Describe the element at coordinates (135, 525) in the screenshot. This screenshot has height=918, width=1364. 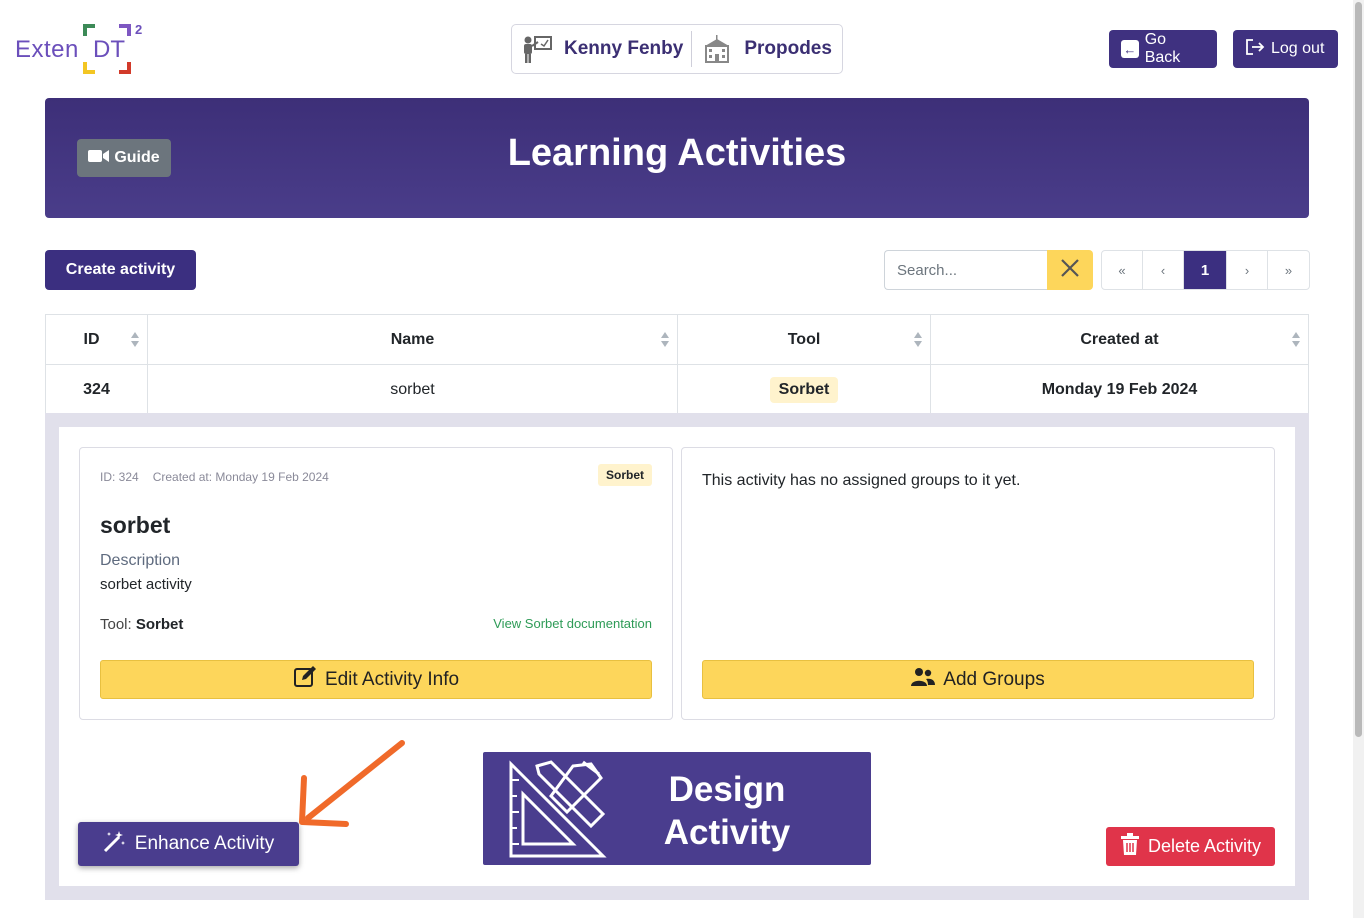
I see `activity-name: sorbet` at that location.